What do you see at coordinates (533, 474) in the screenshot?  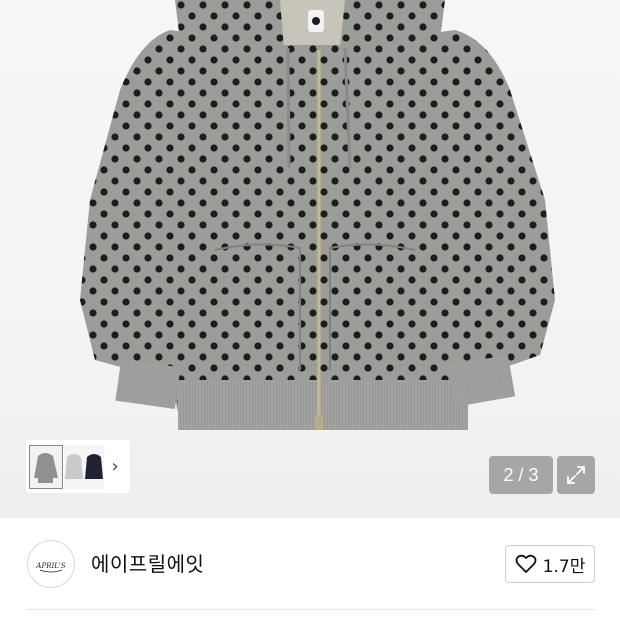 I see `counter-total: 3` at bounding box center [533, 474].